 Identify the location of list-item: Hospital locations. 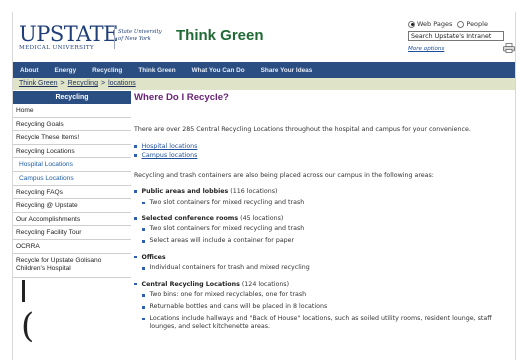
(321, 146).